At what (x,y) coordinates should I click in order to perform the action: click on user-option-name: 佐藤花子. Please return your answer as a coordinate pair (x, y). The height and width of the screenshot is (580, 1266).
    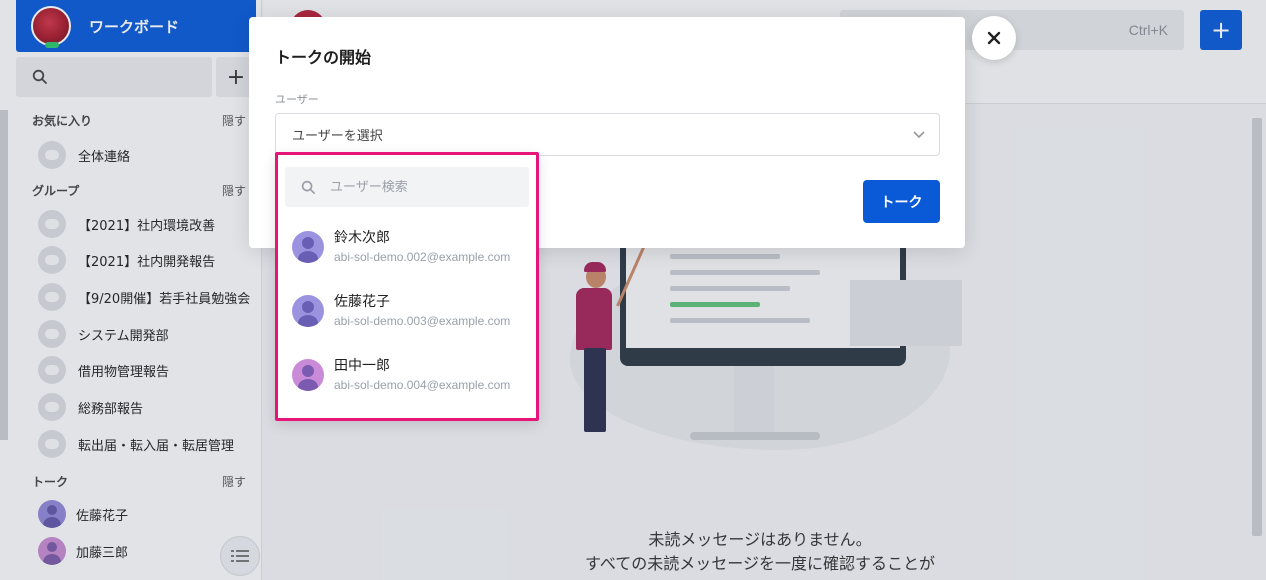
    Looking at the image, I should click on (362, 302).